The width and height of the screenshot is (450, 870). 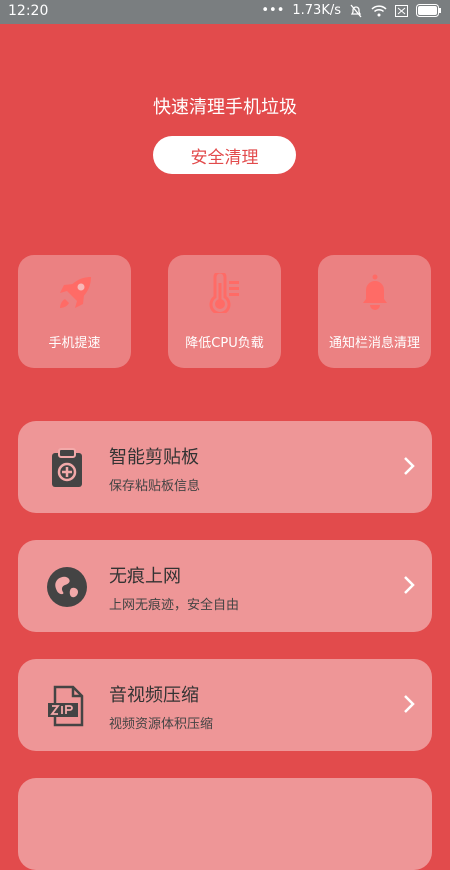 I want to click on card-title: 无痕上网, so click(x=145, y=576).